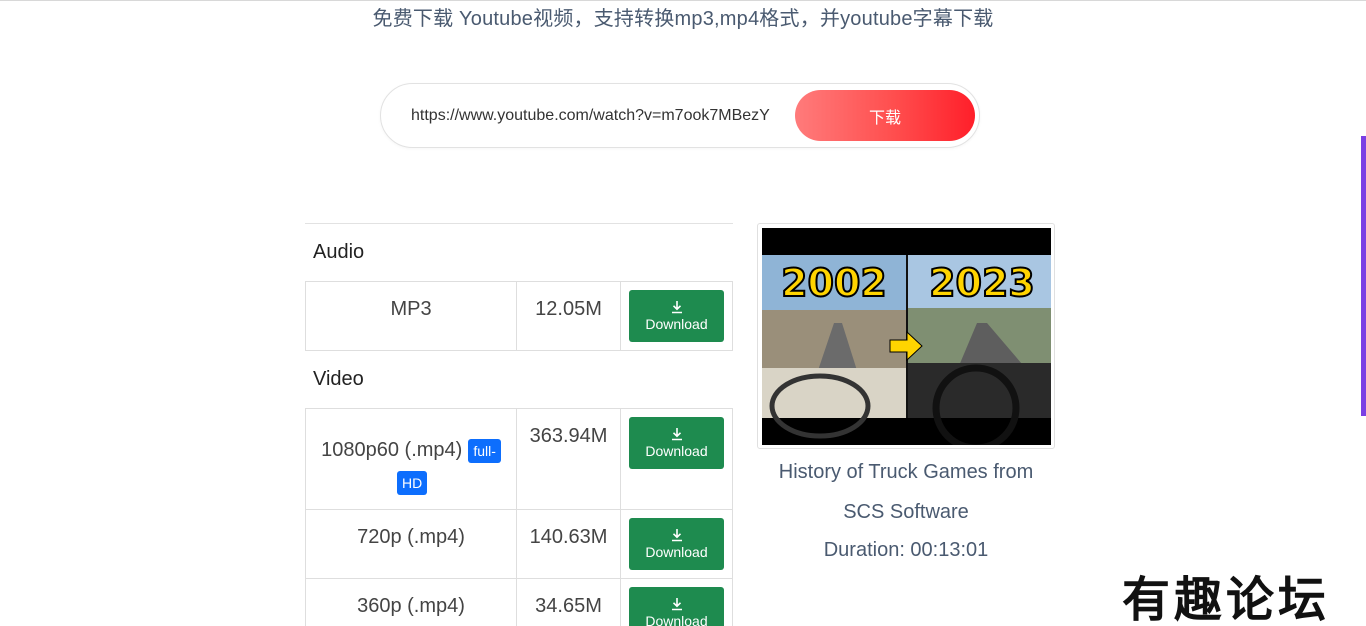 This screenshot has height=626, width=1366. Describe the element at coordinates (339, 252) in the screenshot. I see `audio-section-title: Audio` at that location.